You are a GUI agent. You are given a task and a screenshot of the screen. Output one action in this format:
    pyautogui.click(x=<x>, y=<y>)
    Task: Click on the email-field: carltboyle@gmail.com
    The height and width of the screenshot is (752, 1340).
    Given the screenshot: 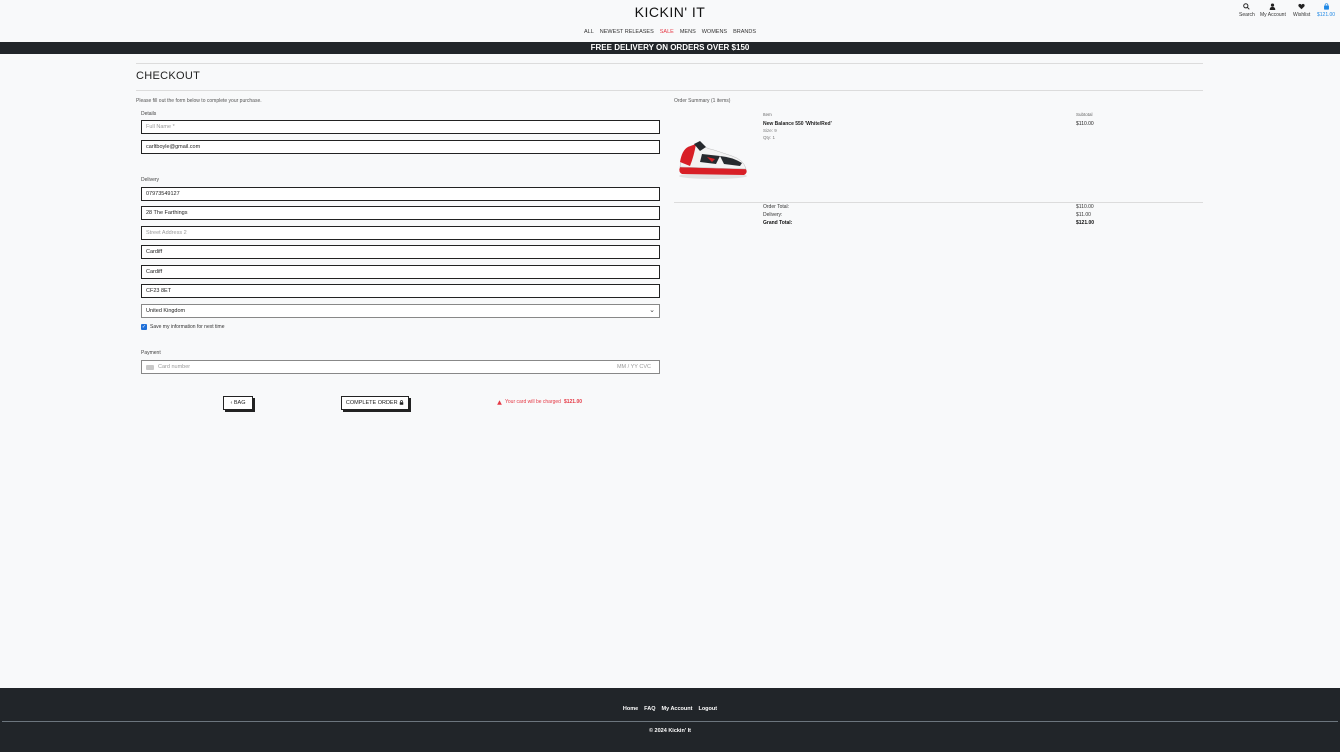 What is the action you would take?
    pyautogui.click(x=400, y=147)
    